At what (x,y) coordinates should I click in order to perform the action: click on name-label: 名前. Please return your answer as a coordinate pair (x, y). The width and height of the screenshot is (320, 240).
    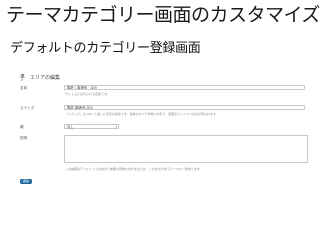
    Looking at the image, I should click on (24, 88).